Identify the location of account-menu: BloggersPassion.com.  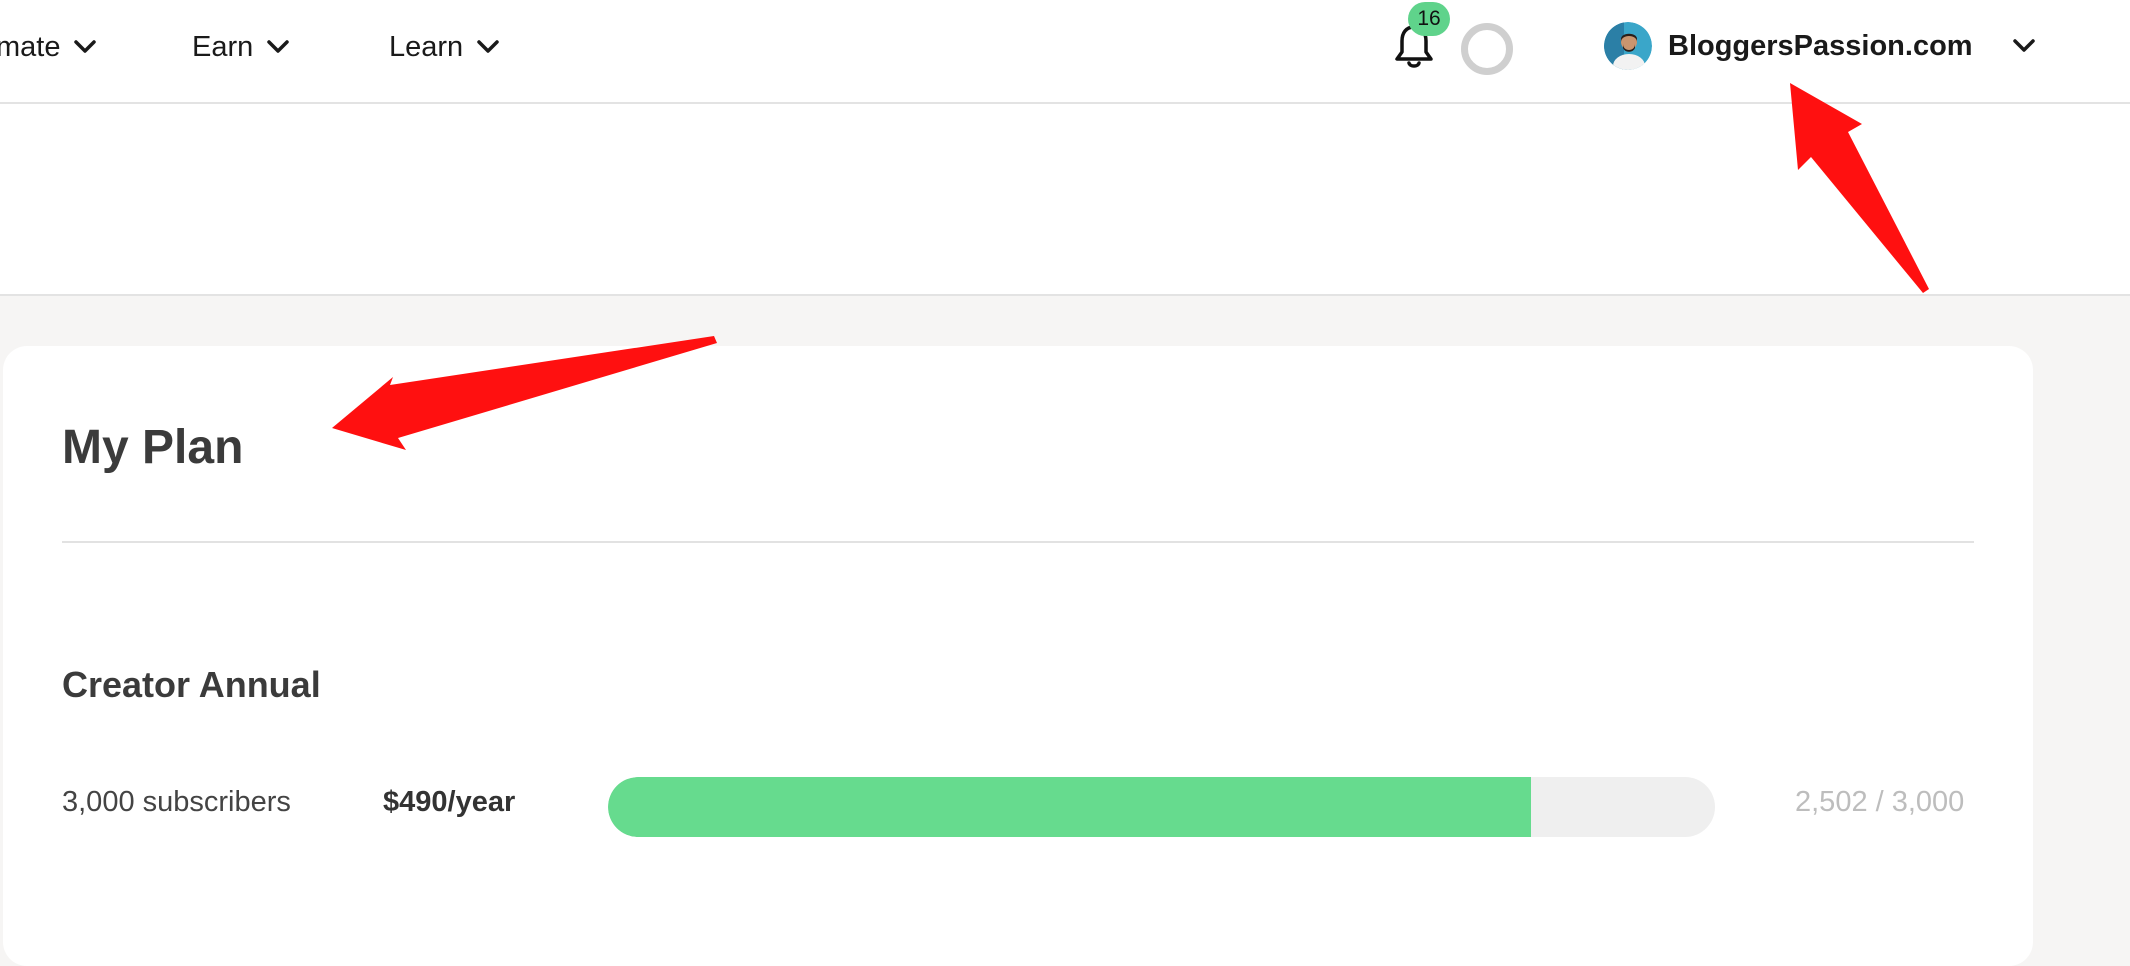
(1819, 46).